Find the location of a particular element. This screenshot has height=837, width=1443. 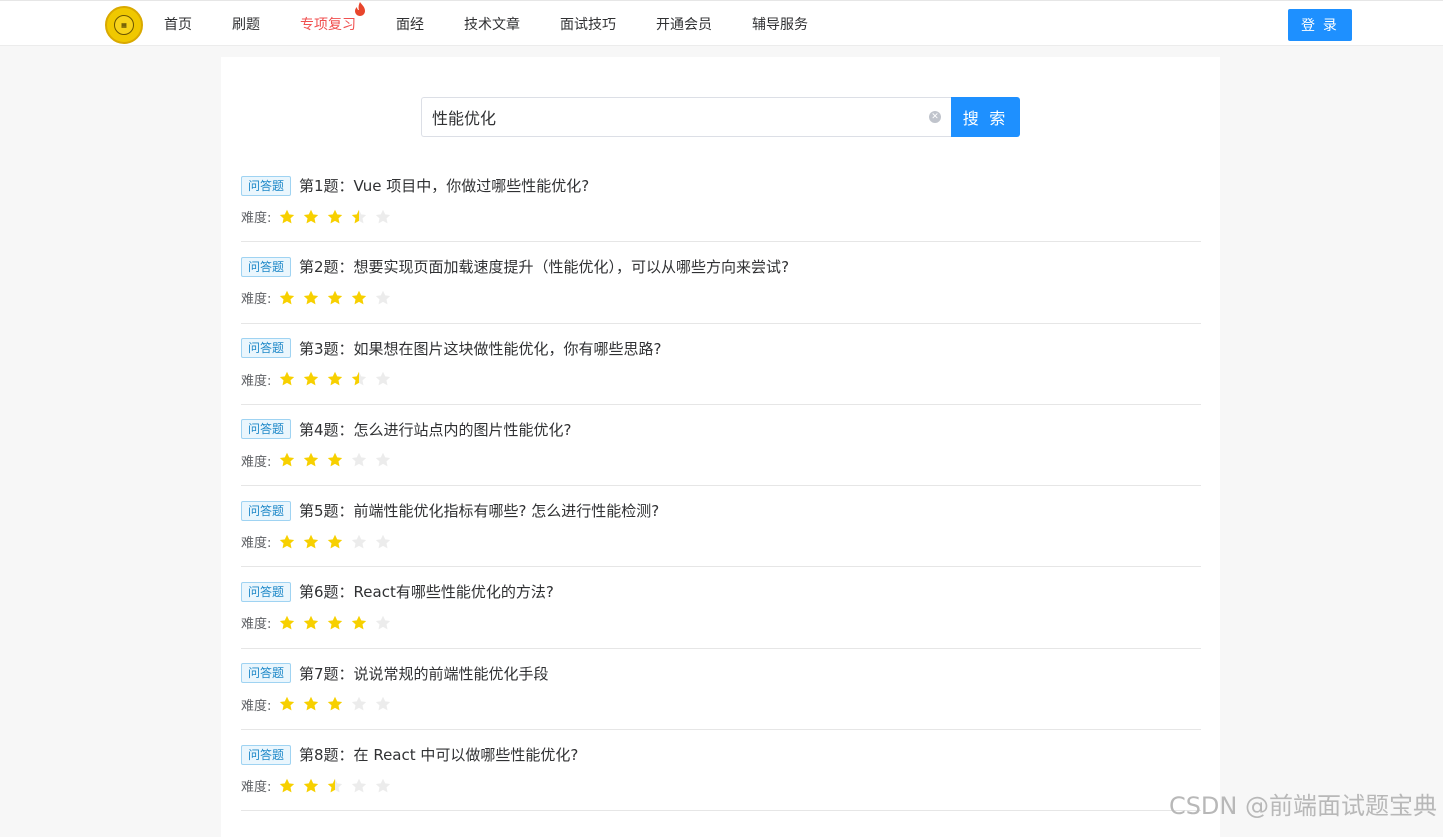

question-title-link: 第2题：想要实现页面加载速度提升（性能优化），可以从哪些方向来尝试? is located at coordinates (544, 266).